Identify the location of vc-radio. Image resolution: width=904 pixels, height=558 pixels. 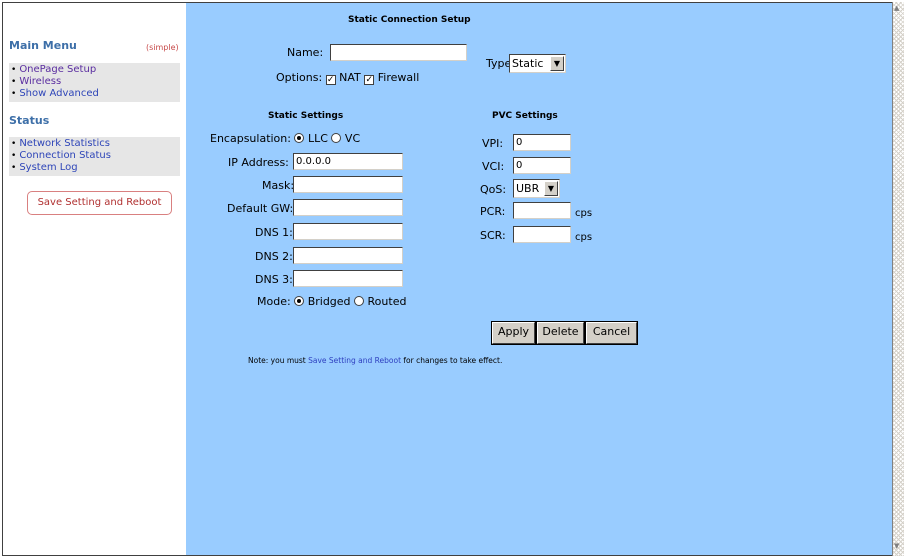
(336, 138).